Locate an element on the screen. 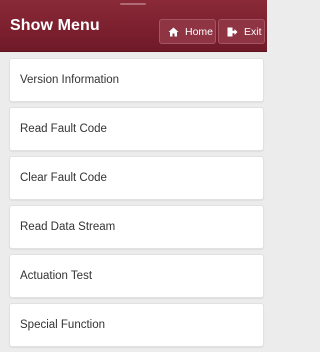  drag-handle is located at coordinates (133, 4).